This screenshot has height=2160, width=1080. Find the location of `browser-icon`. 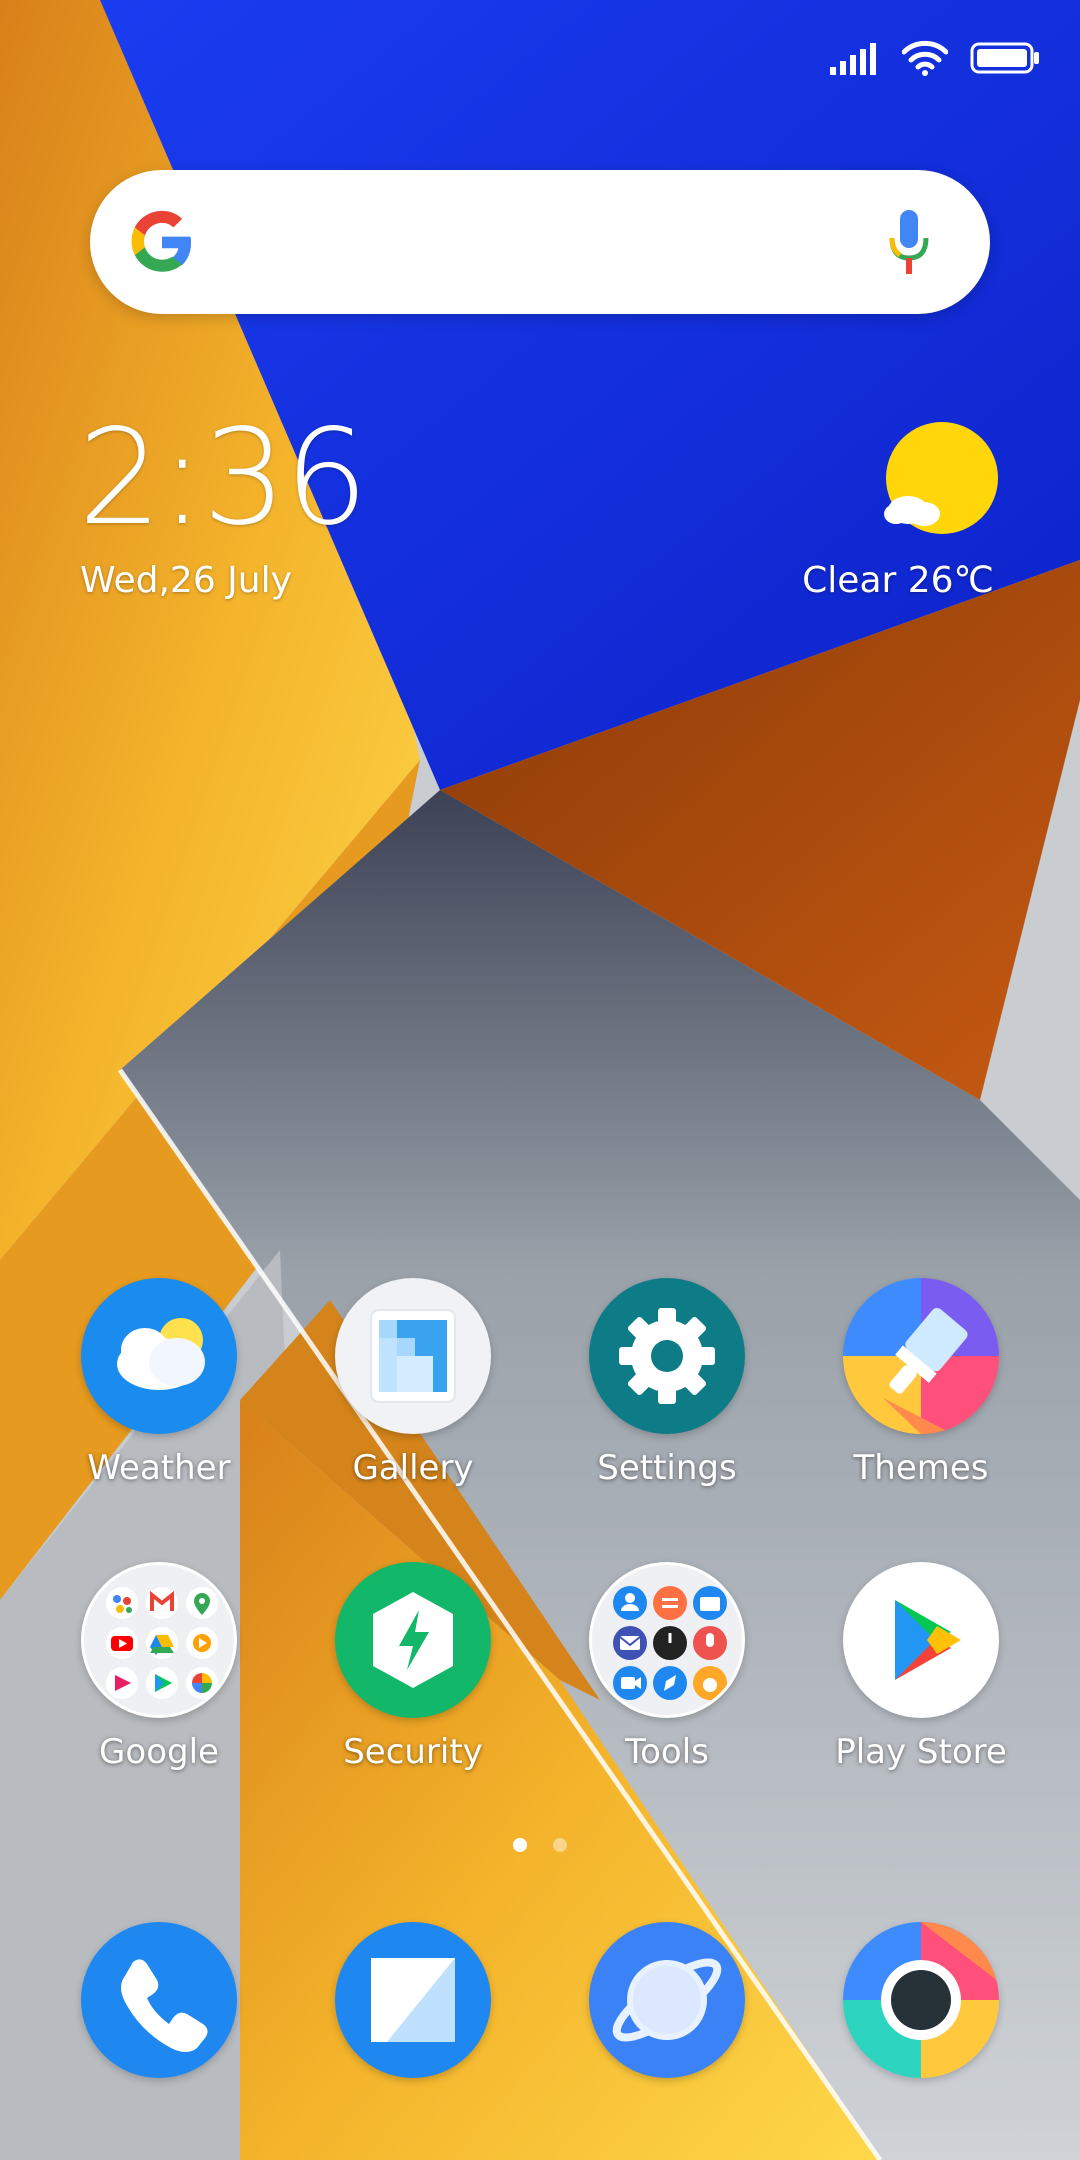

browser-icon is located at coordinates (667, 2000).